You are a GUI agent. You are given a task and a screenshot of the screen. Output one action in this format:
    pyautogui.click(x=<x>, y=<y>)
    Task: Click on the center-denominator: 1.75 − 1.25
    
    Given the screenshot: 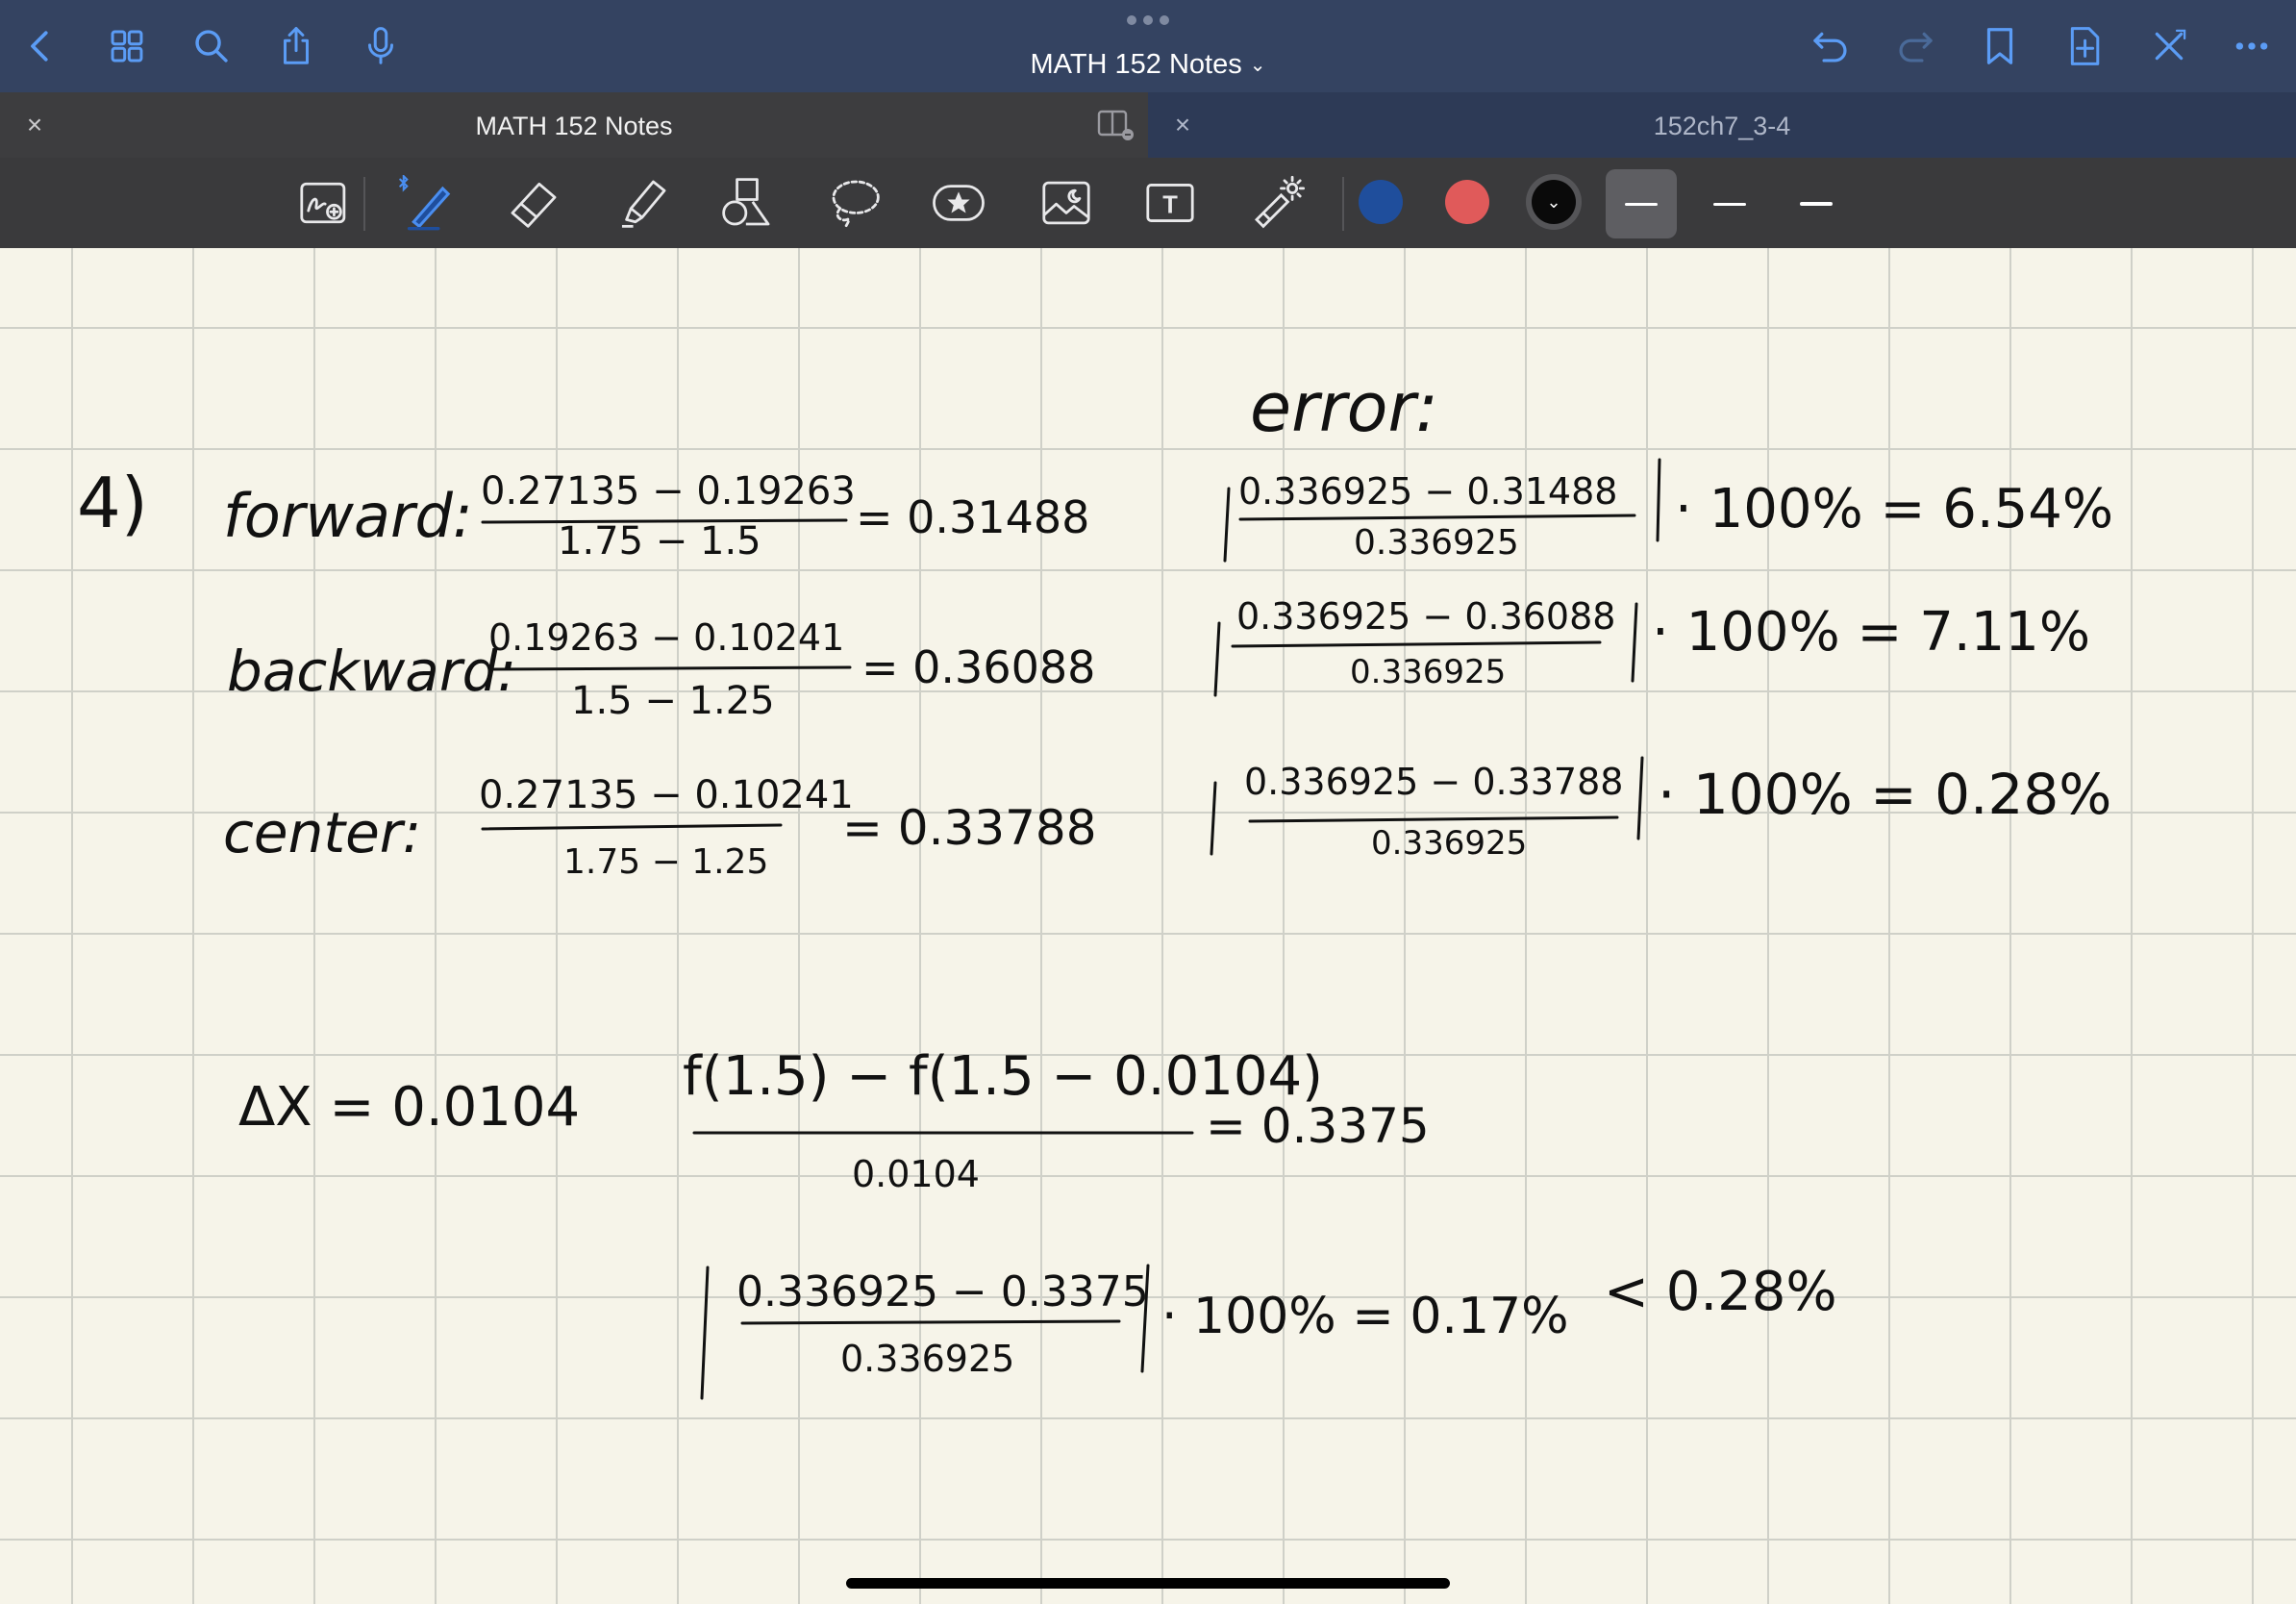 What is the action you would take?
    pyautogui.click(x=665, y=862)
    